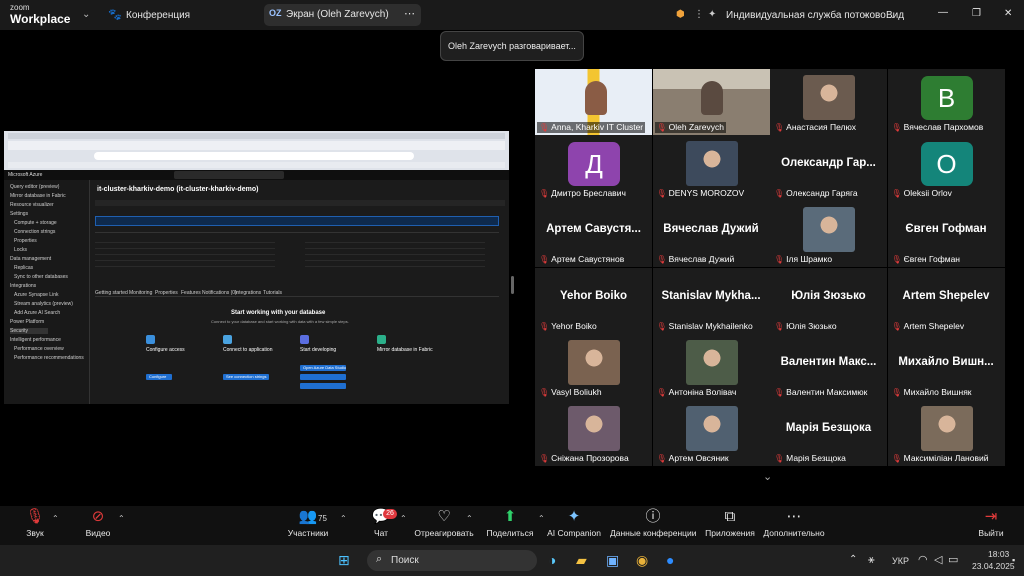 This screenshot has width=1024, height=576. I want to click on restore-icon: ❐, so click(976, 14).